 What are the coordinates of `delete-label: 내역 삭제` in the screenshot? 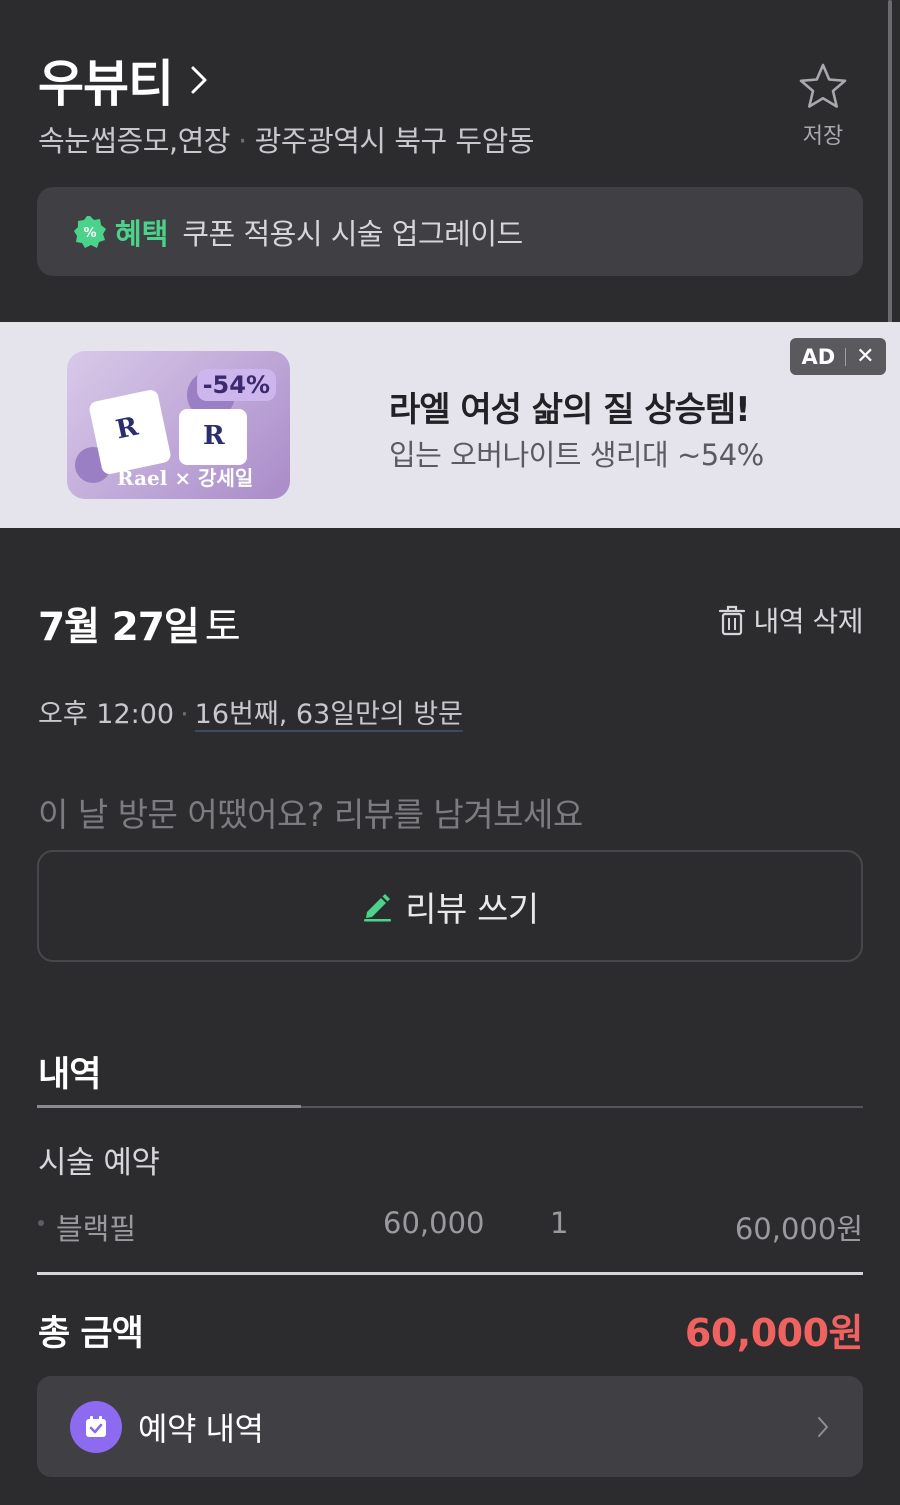 It's located at (808, 621).